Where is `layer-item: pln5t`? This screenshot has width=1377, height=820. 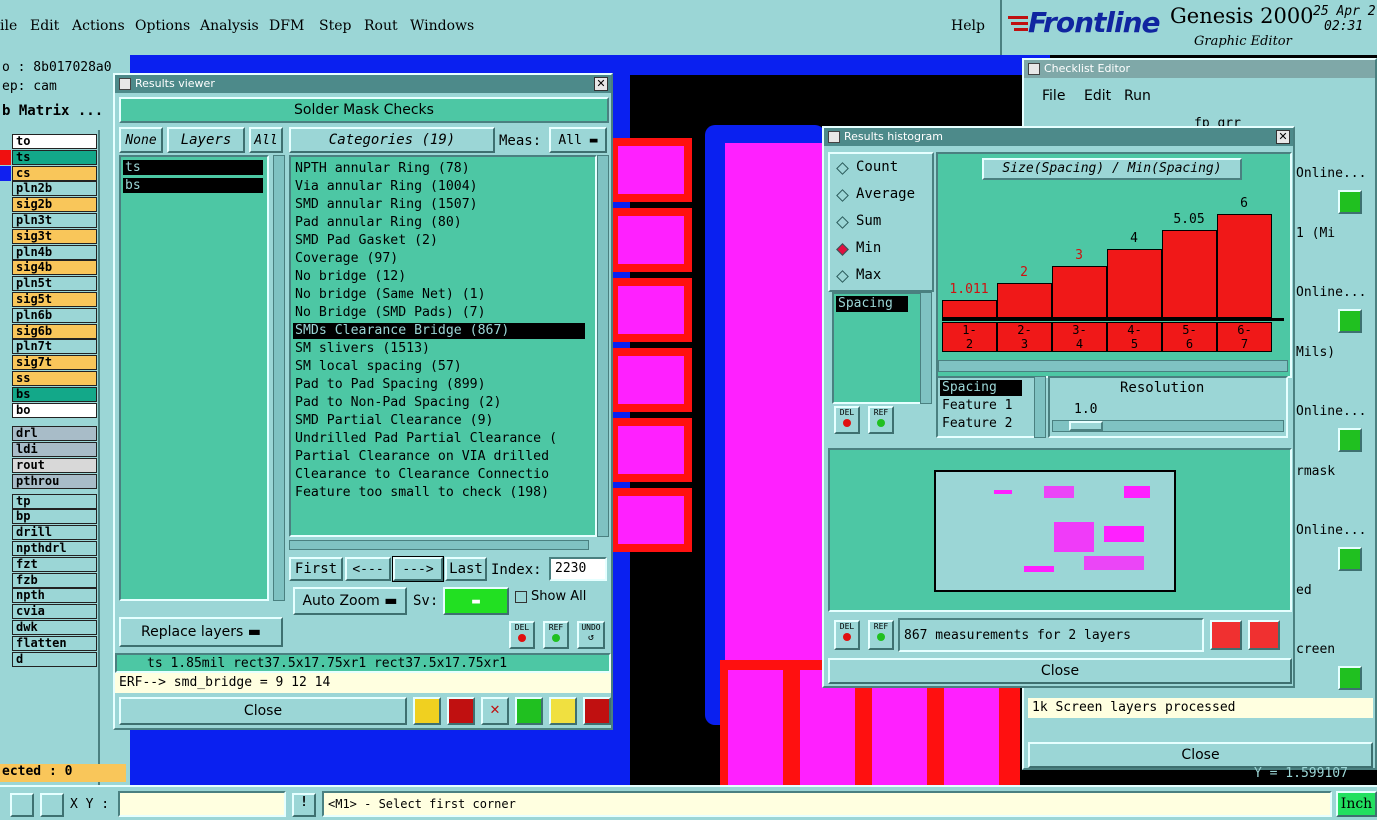 layer-item: pln5t is located at coordinates (54, 284).